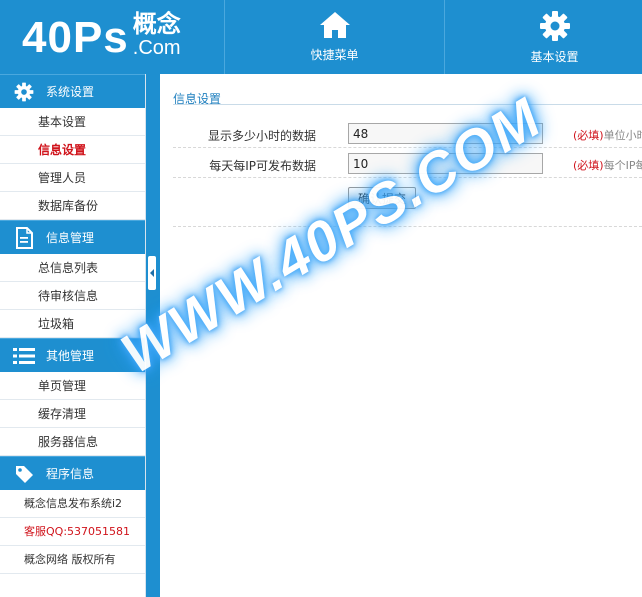 The height and width of the screenshot is (597, 642). I want to click on sidebar-group-title: 信息管理, so click(70, 238).